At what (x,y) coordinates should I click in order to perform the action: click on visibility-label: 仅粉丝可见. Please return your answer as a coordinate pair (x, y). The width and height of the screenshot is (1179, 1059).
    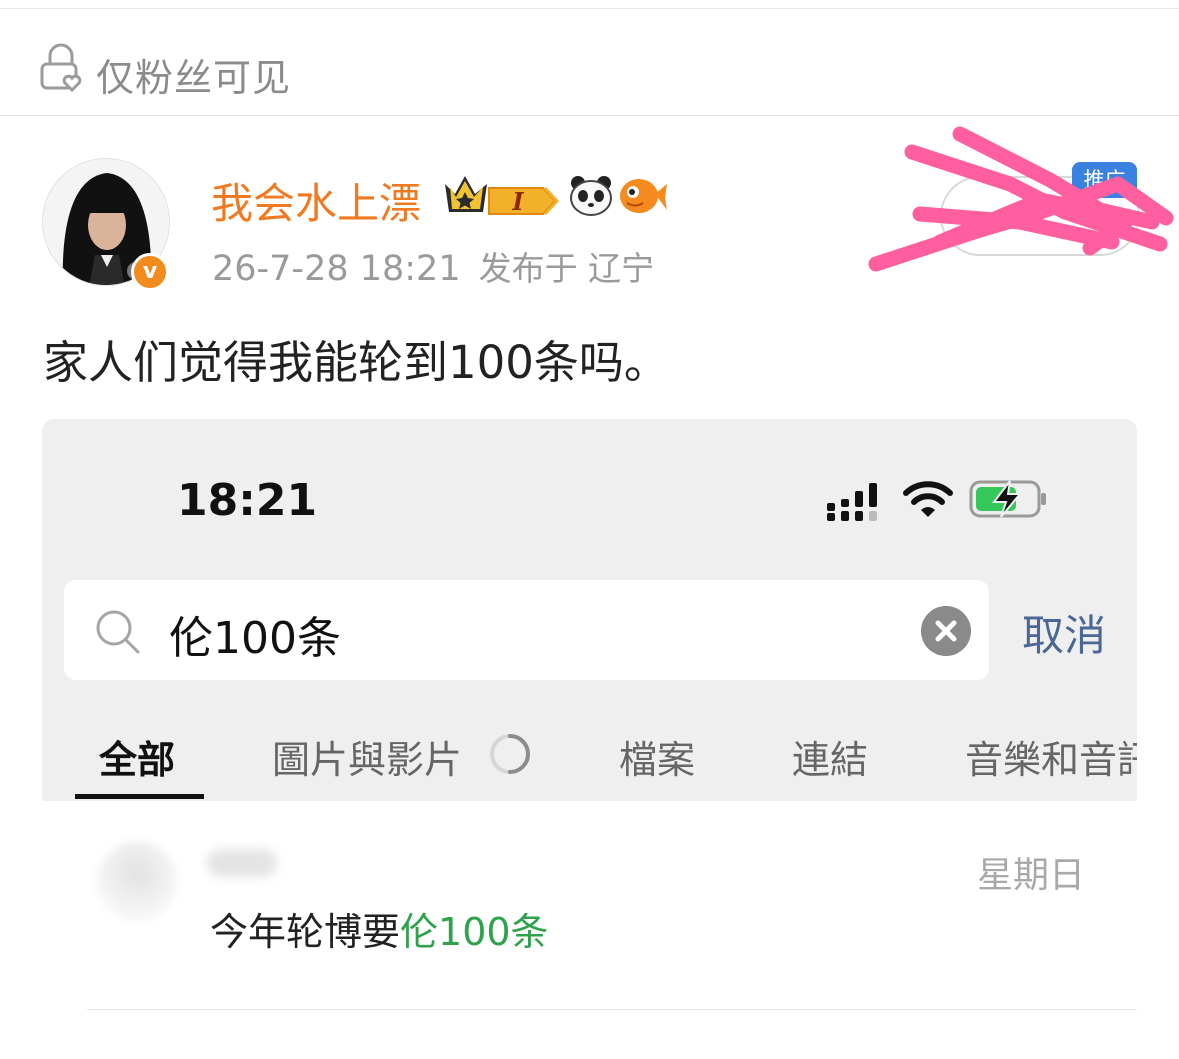
    Looking at the image, I should click on (194, 78).